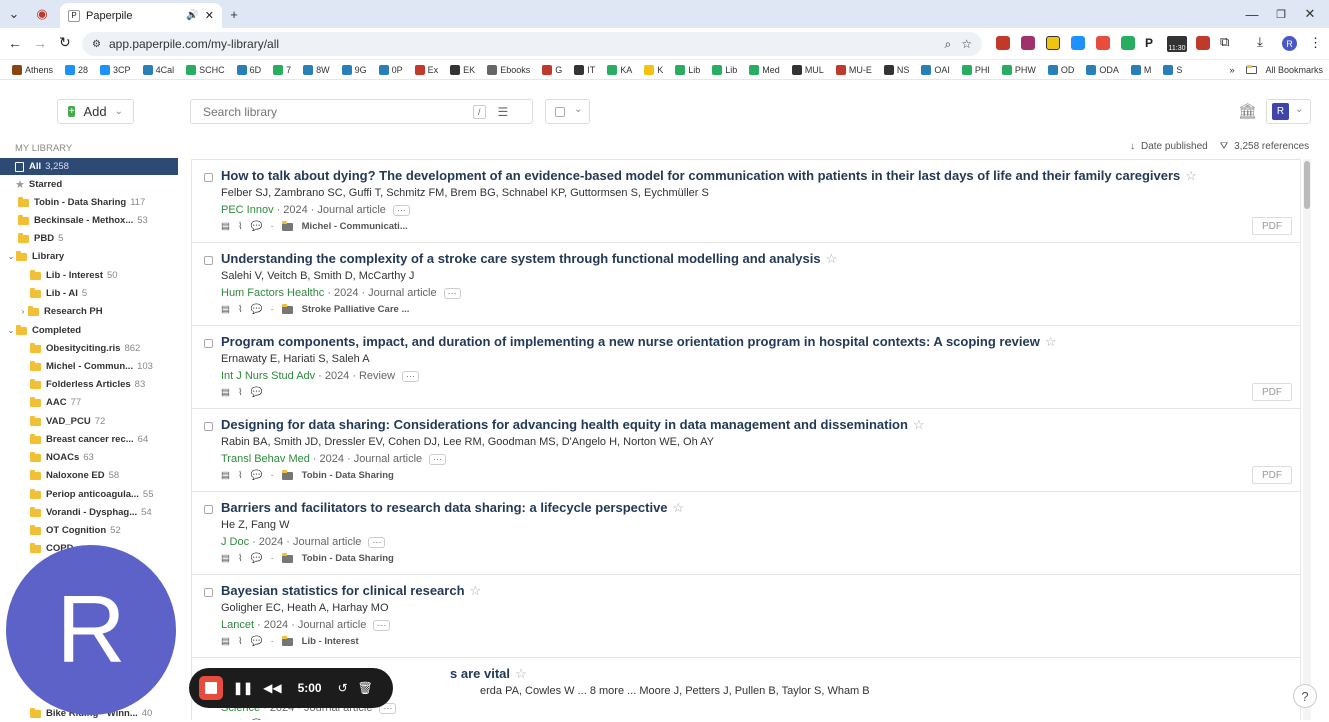  I want to click on minimize-icon: —, so click(1252, 14).